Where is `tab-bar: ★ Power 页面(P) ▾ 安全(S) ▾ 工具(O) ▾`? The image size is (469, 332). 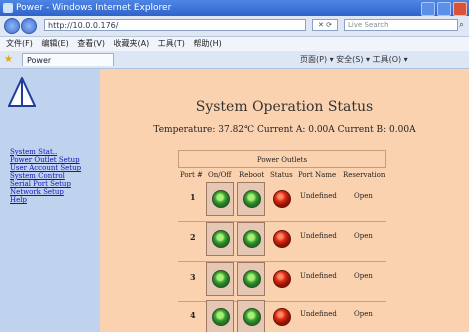 tab-bar: ★ Power 页面(P) ▾ 安全(S) ▾ 工具(O) ▾ is located at coordinates (234, 60).